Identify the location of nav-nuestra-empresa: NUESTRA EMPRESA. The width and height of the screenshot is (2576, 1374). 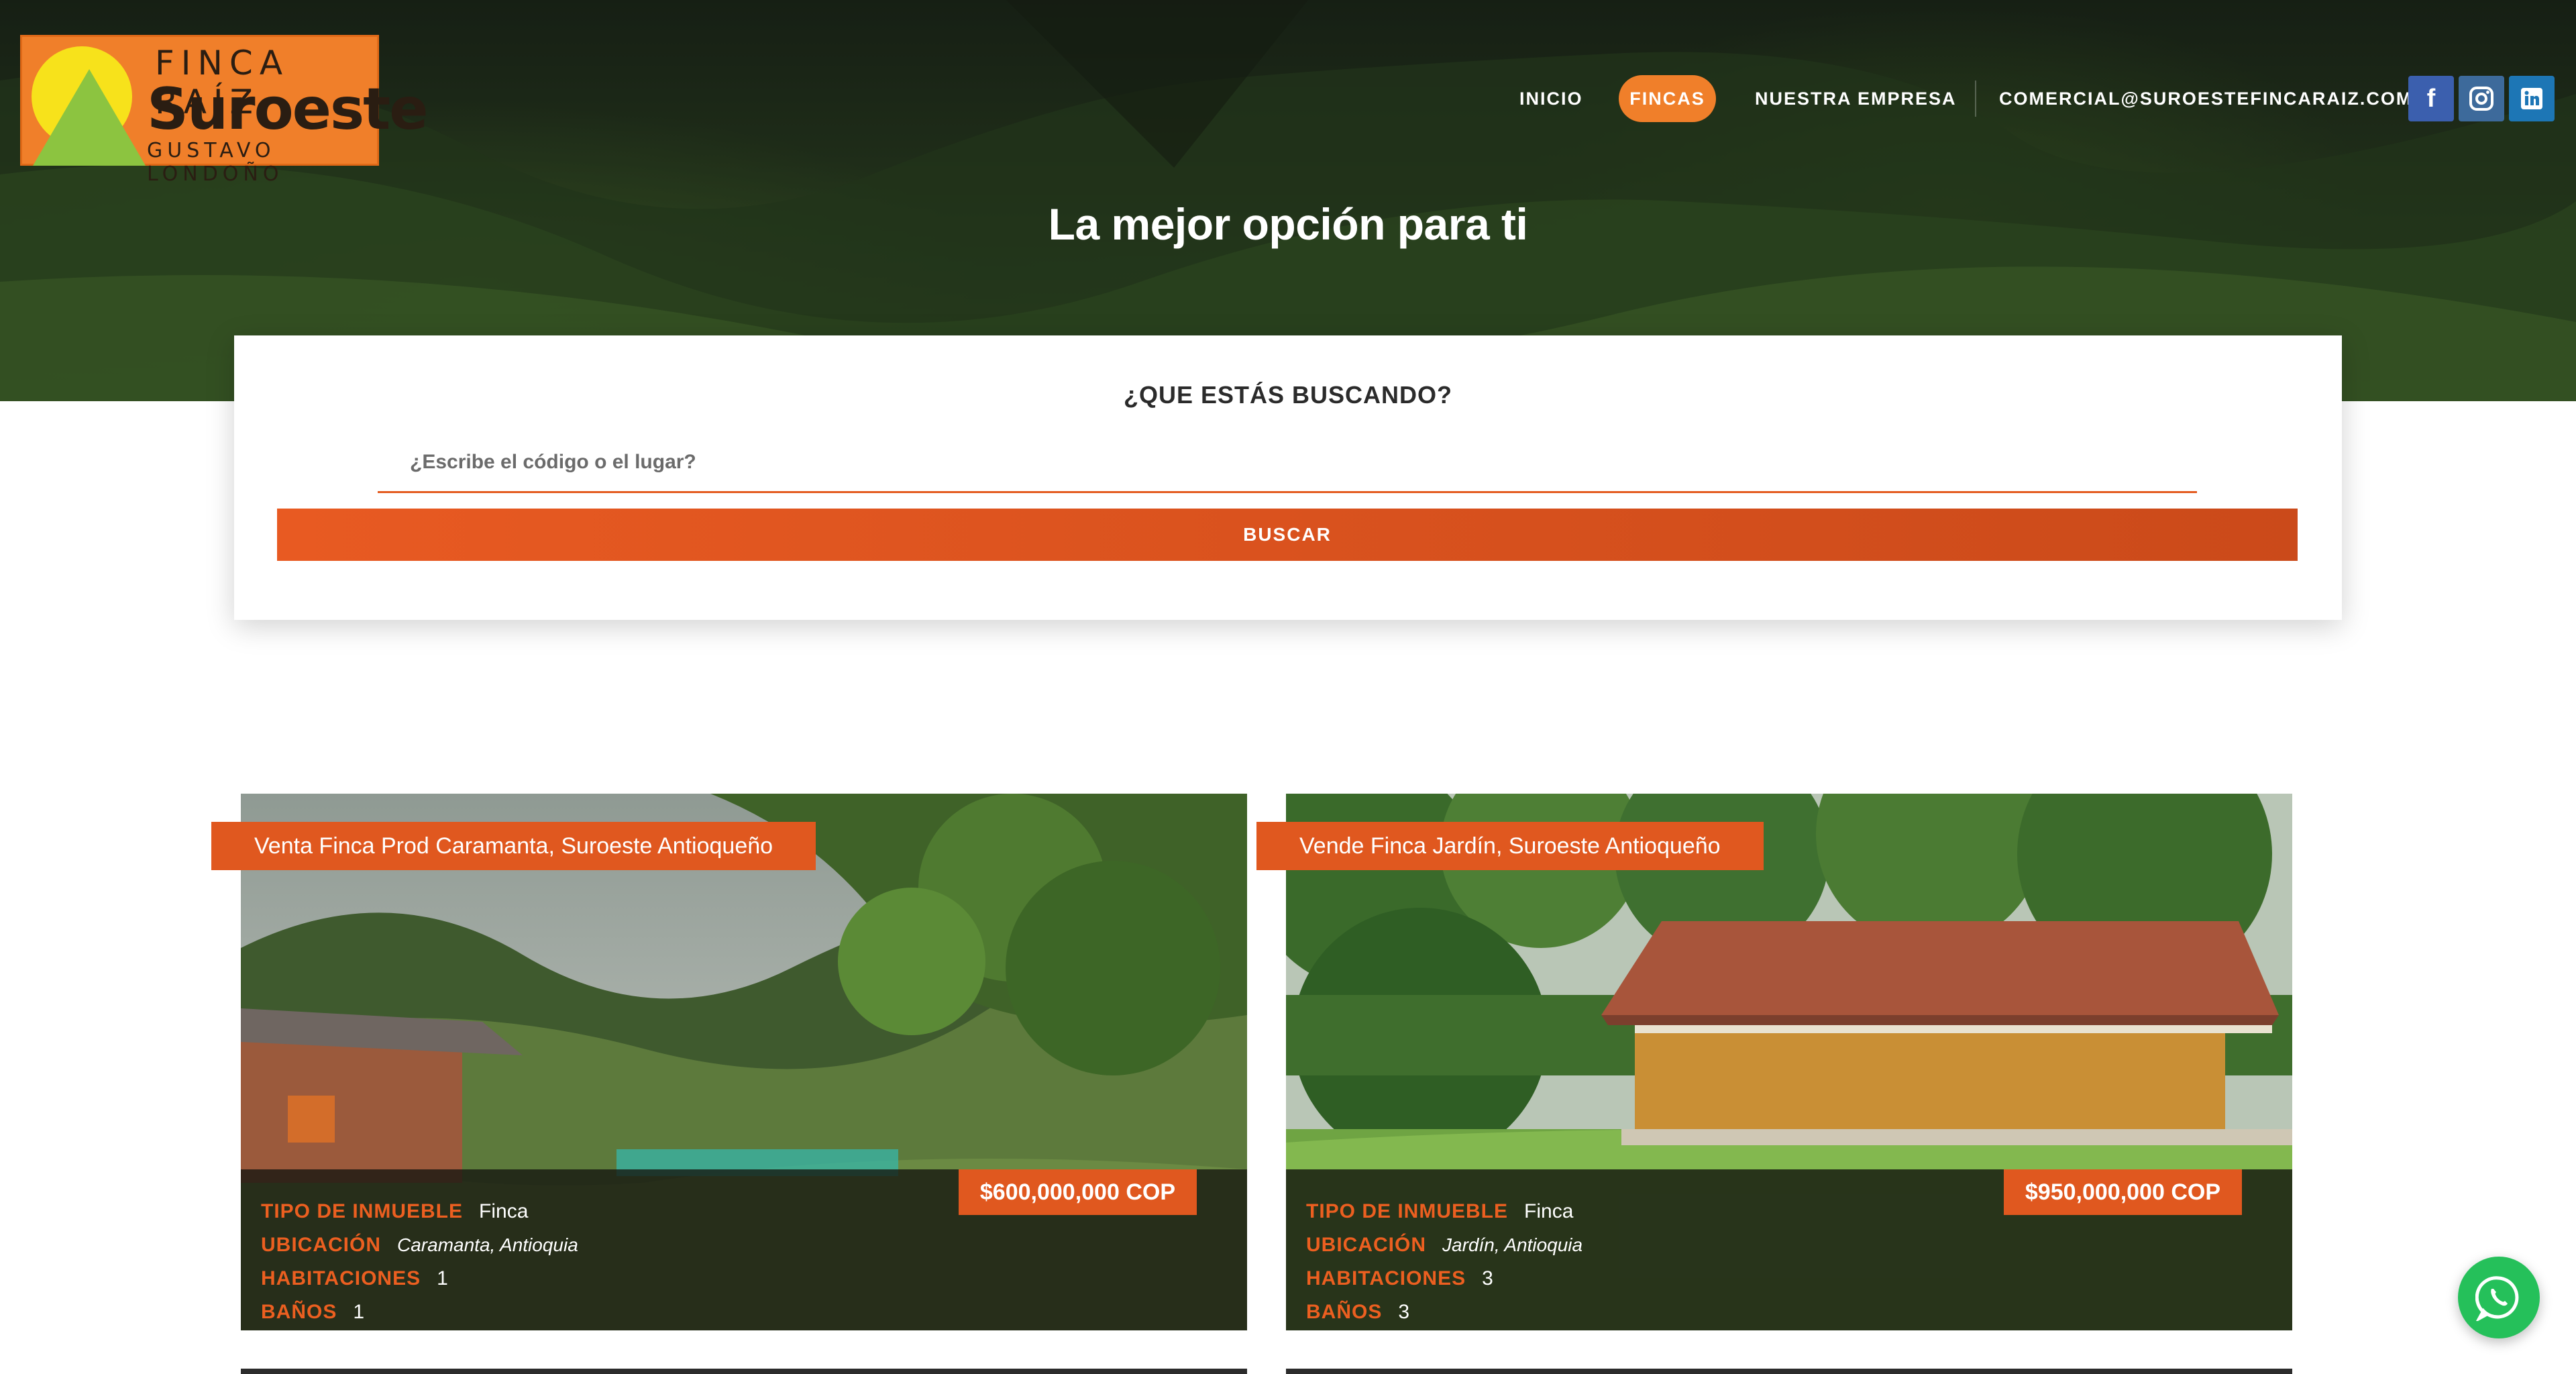
(1856, 99).